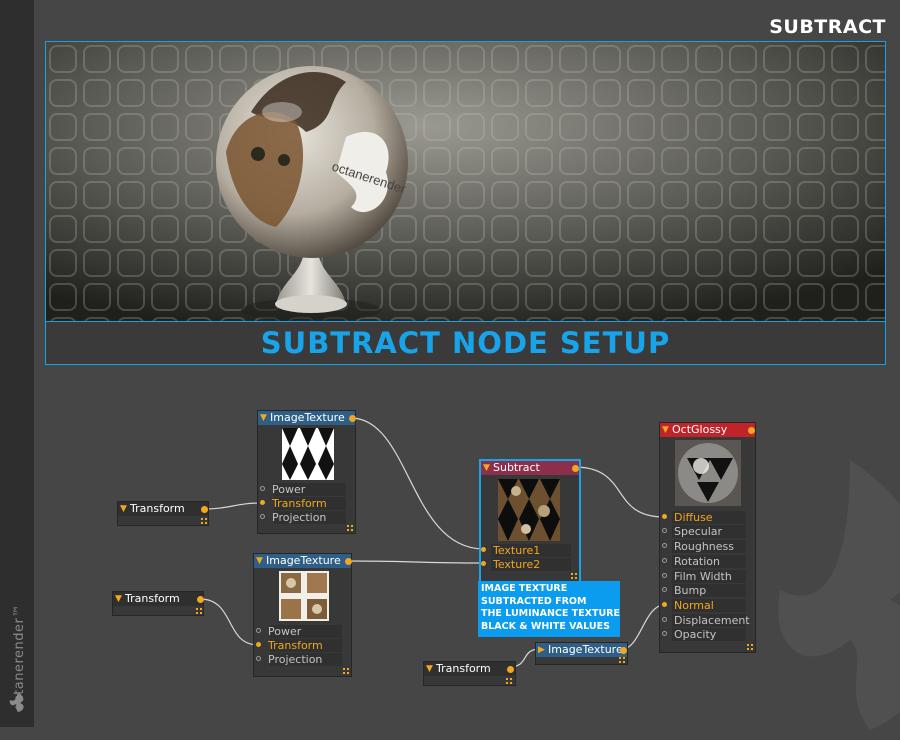  What do you see at coordinates (417, 483) in the screenshot?
I see `wire-imagetexture1-to-texture1` at bounding box center [417, 483].